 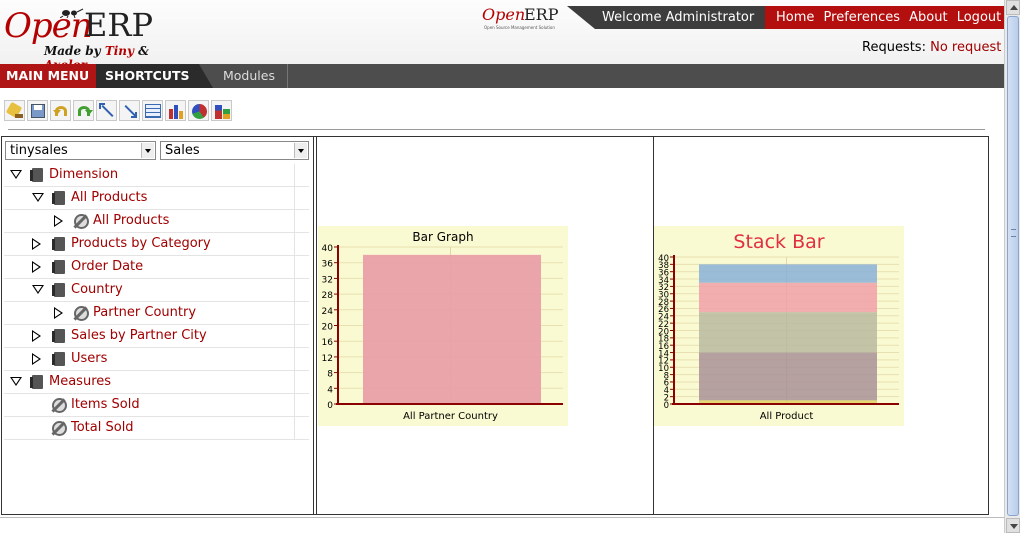 What do you see at coordinates (139, 335) in the screenshot?
I see `tree-item-label: Sales by Partner City` at bounding box center [139, 335].